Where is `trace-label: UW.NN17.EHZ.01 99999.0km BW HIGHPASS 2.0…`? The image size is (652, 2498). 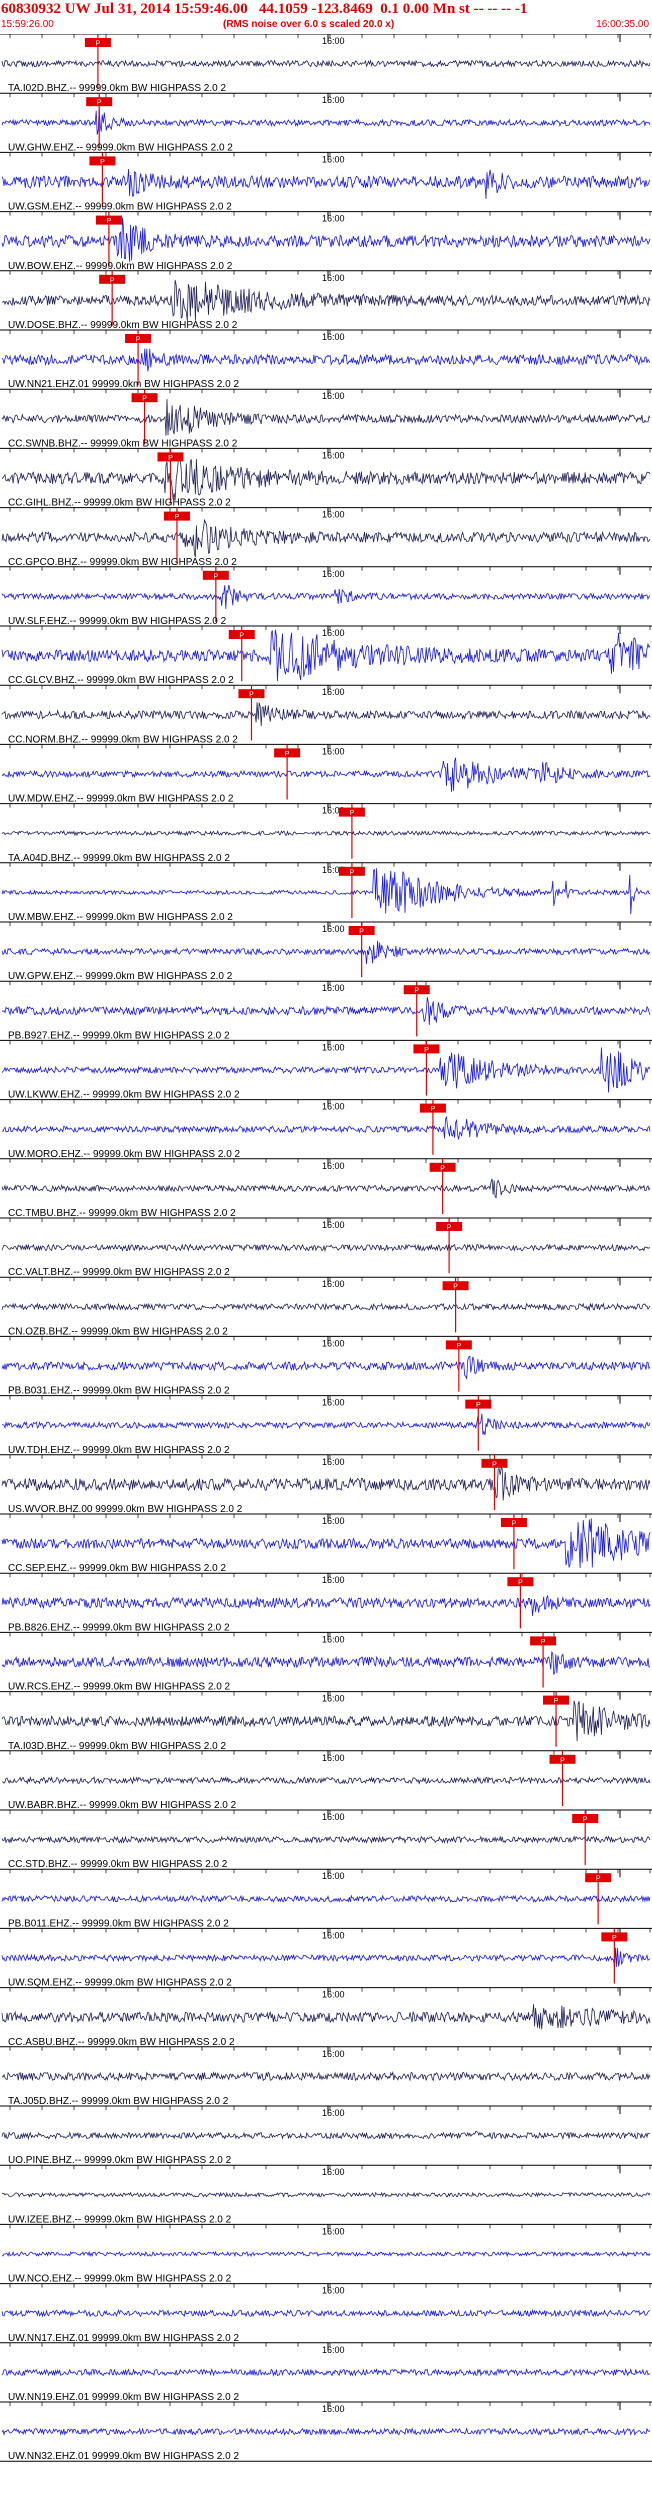 trace-label: UW.NN17.EHZ.01 99999.0km BW HIGHPASS 2.0… is located at coordinates (123, 2338).